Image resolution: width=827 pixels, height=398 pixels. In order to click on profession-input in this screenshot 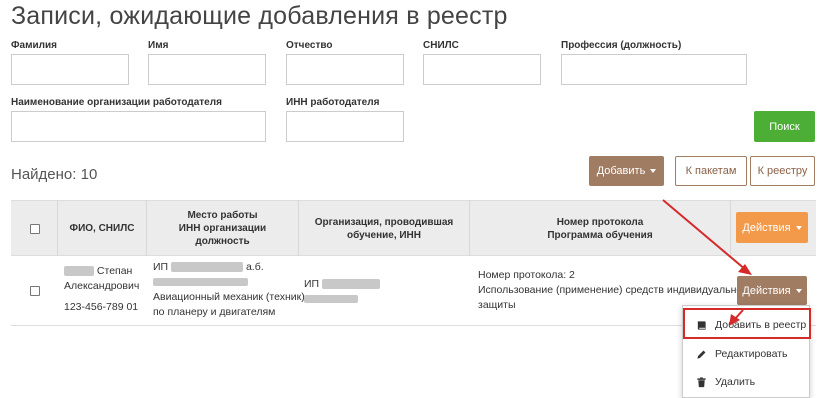, I will do `click(654, 69)`.